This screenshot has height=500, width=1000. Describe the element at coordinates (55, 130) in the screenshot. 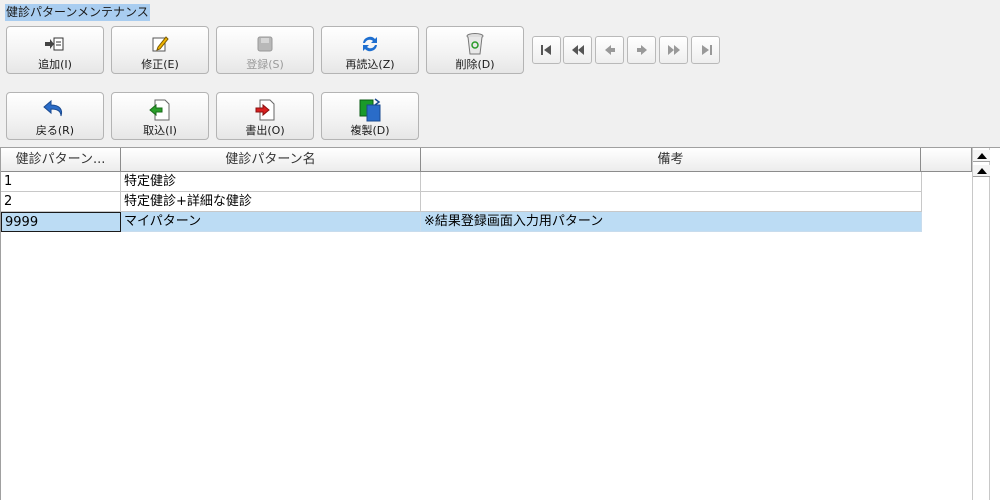

I see `back-button-label: 戻る(R)` at that location.